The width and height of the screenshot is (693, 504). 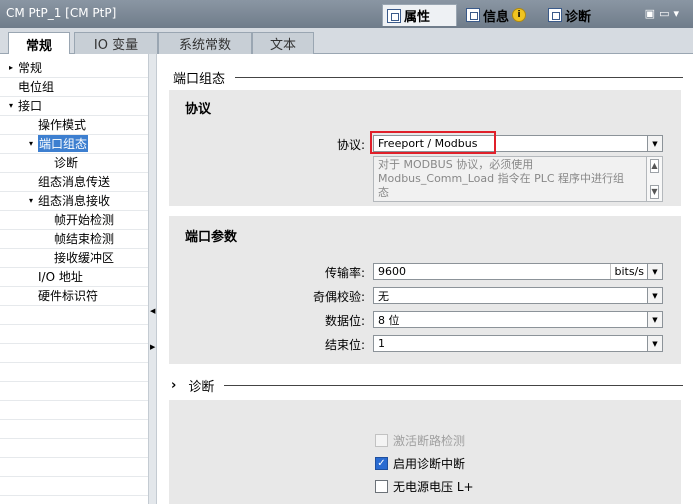 What do you see at coordinates (24, 105) in the screenshot?
I see `tree-item: ▾ 接口` at bounding box center [24, 105].